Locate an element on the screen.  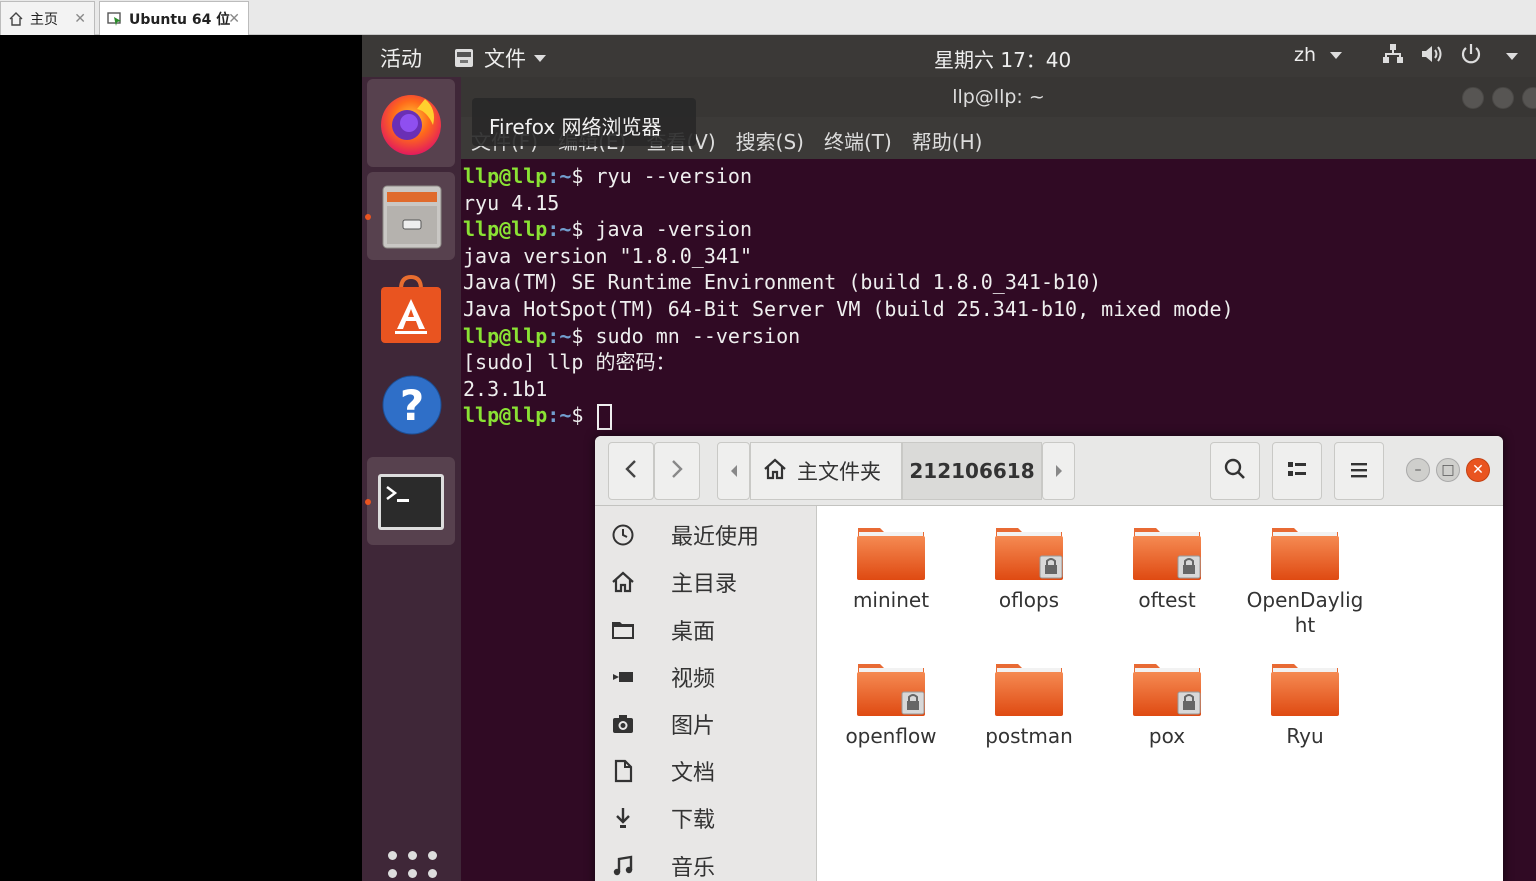
sidebar-item-videos: 视频 is located at coordinates (706, 676).